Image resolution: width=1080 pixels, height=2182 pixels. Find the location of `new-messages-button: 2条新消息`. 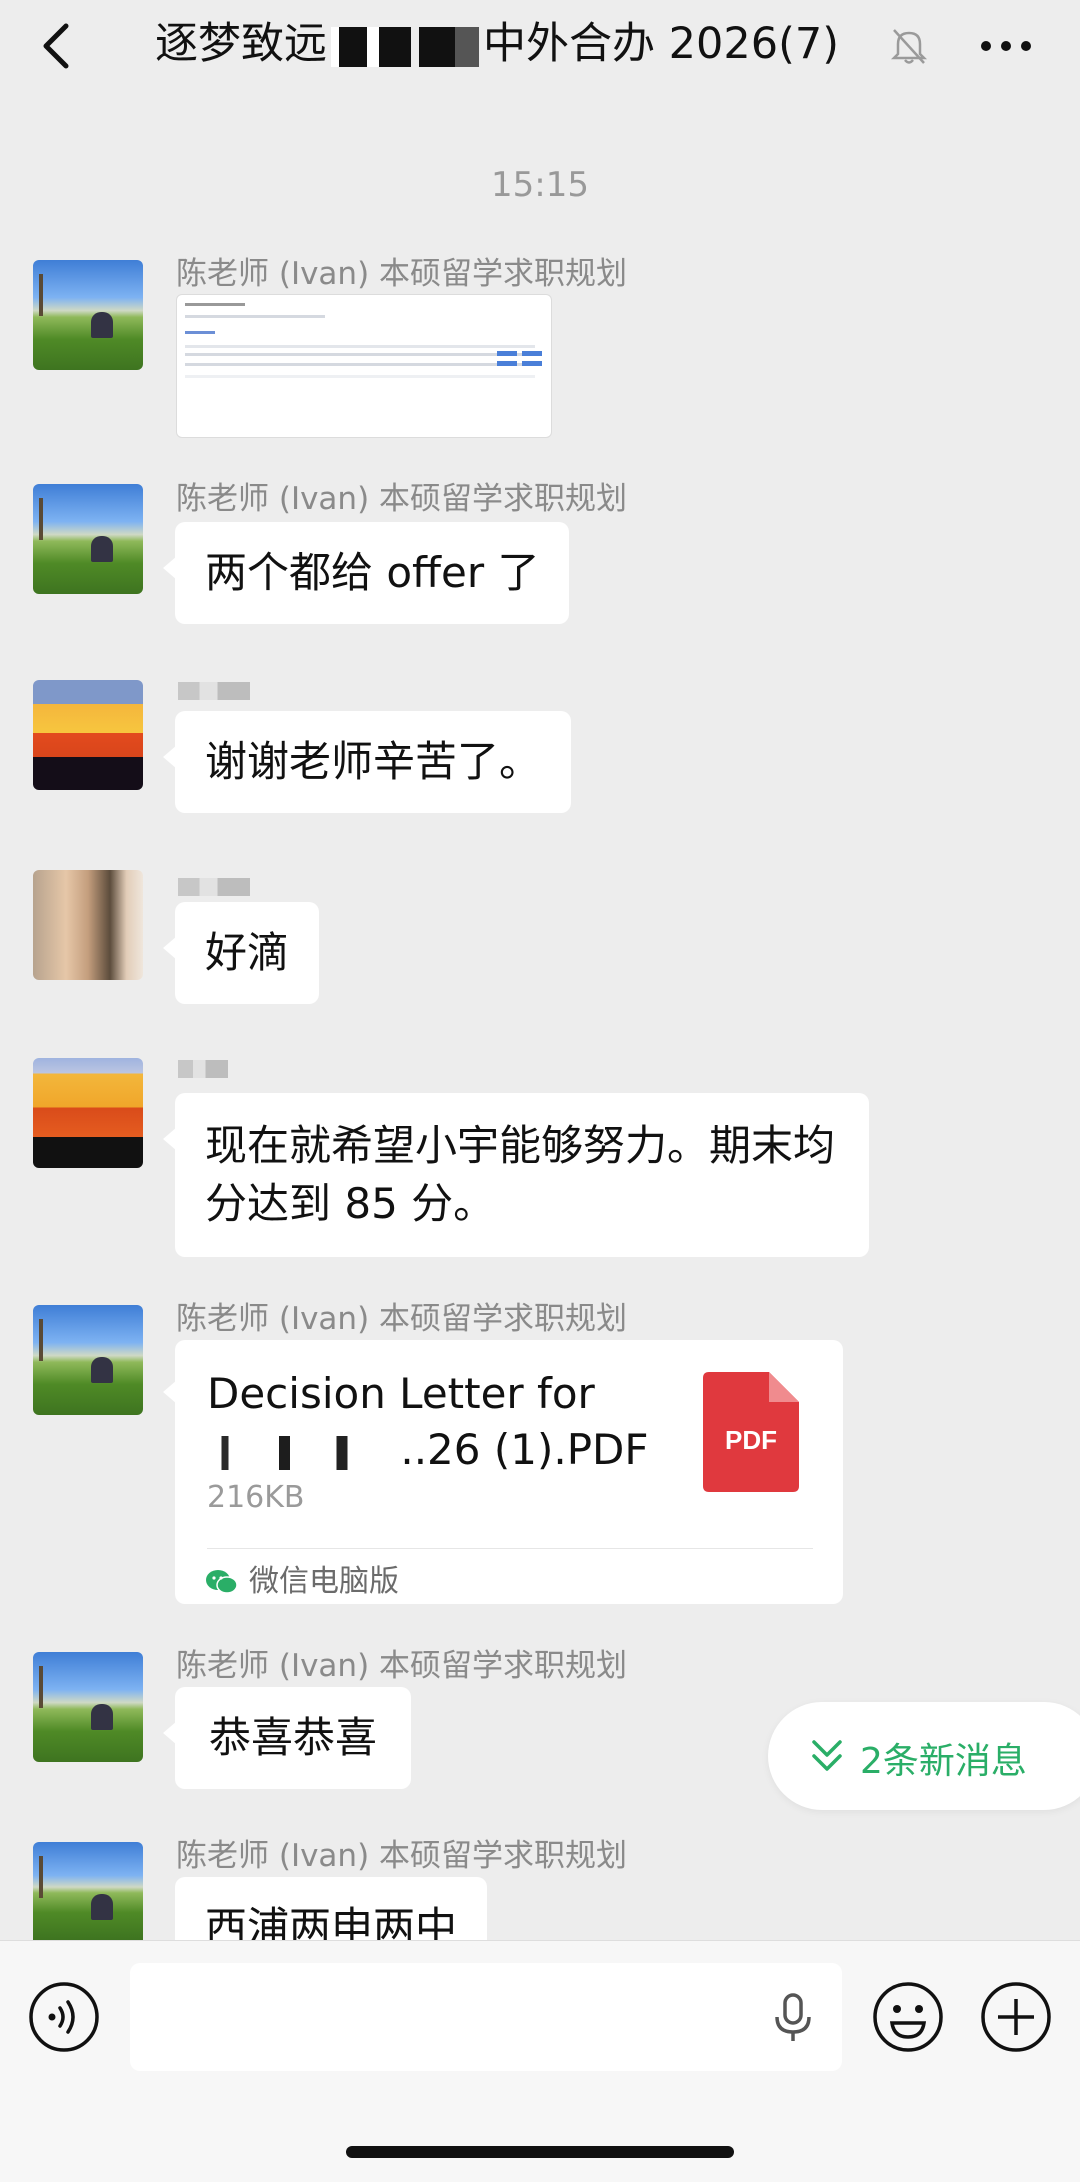

new-messages-button: 2条新消息 is located at coordinates (924, 1756).